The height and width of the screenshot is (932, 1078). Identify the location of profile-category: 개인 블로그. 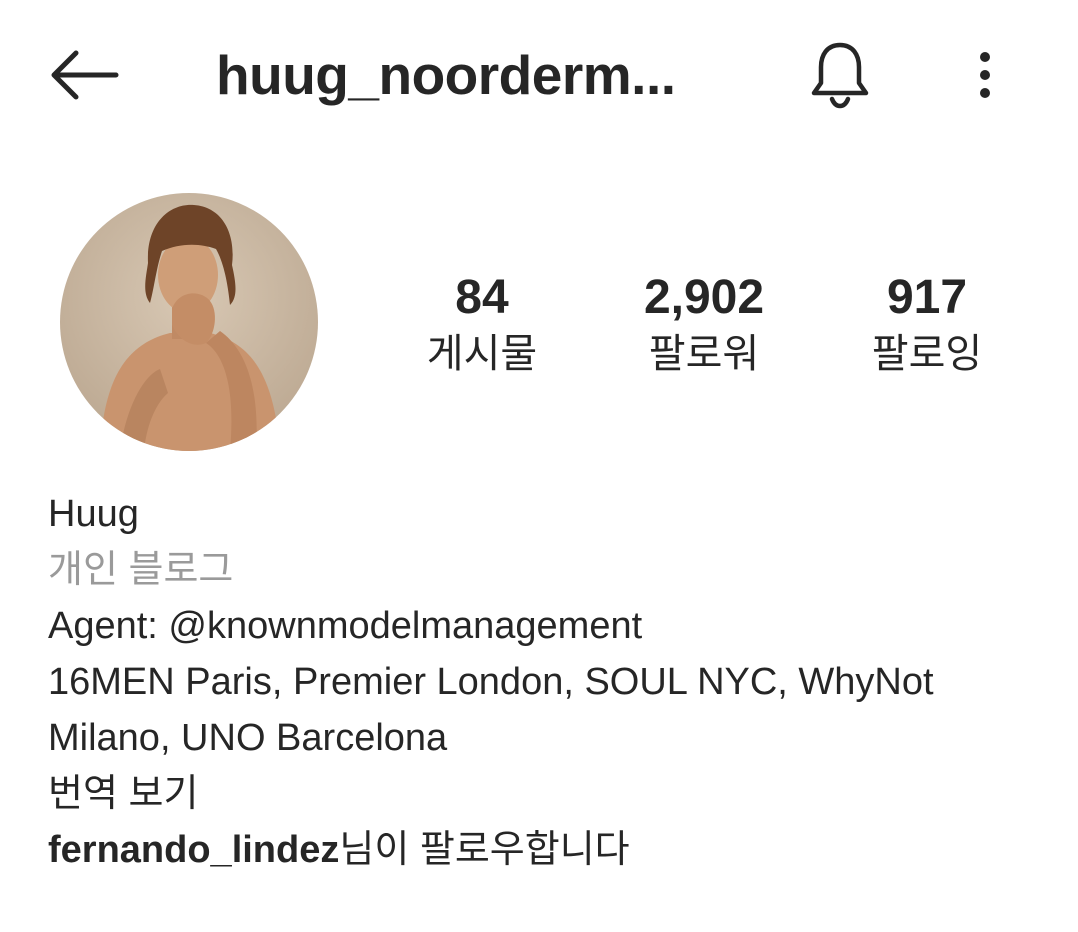
(141, 570).